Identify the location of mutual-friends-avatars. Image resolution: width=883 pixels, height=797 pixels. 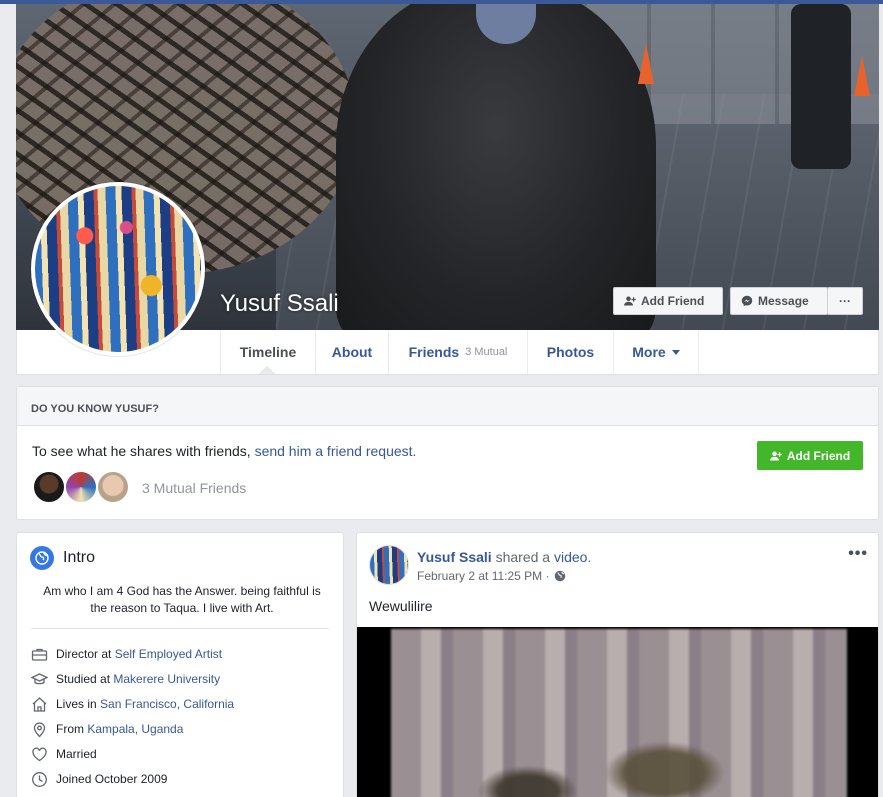
(81, 487).